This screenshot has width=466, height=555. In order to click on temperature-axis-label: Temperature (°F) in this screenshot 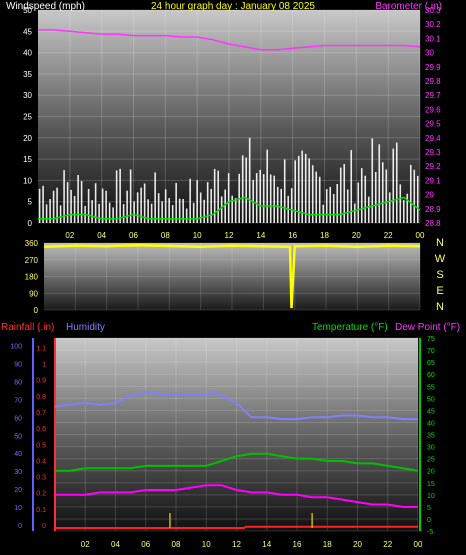, I will do `click(350, 327)`.